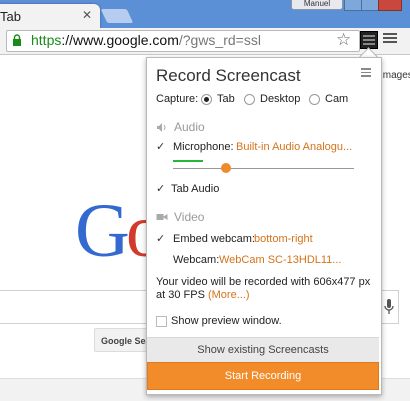 The height and width of the screenshot is (401, 410). I want to click on capture-desktop-radio, so click(249, 99).